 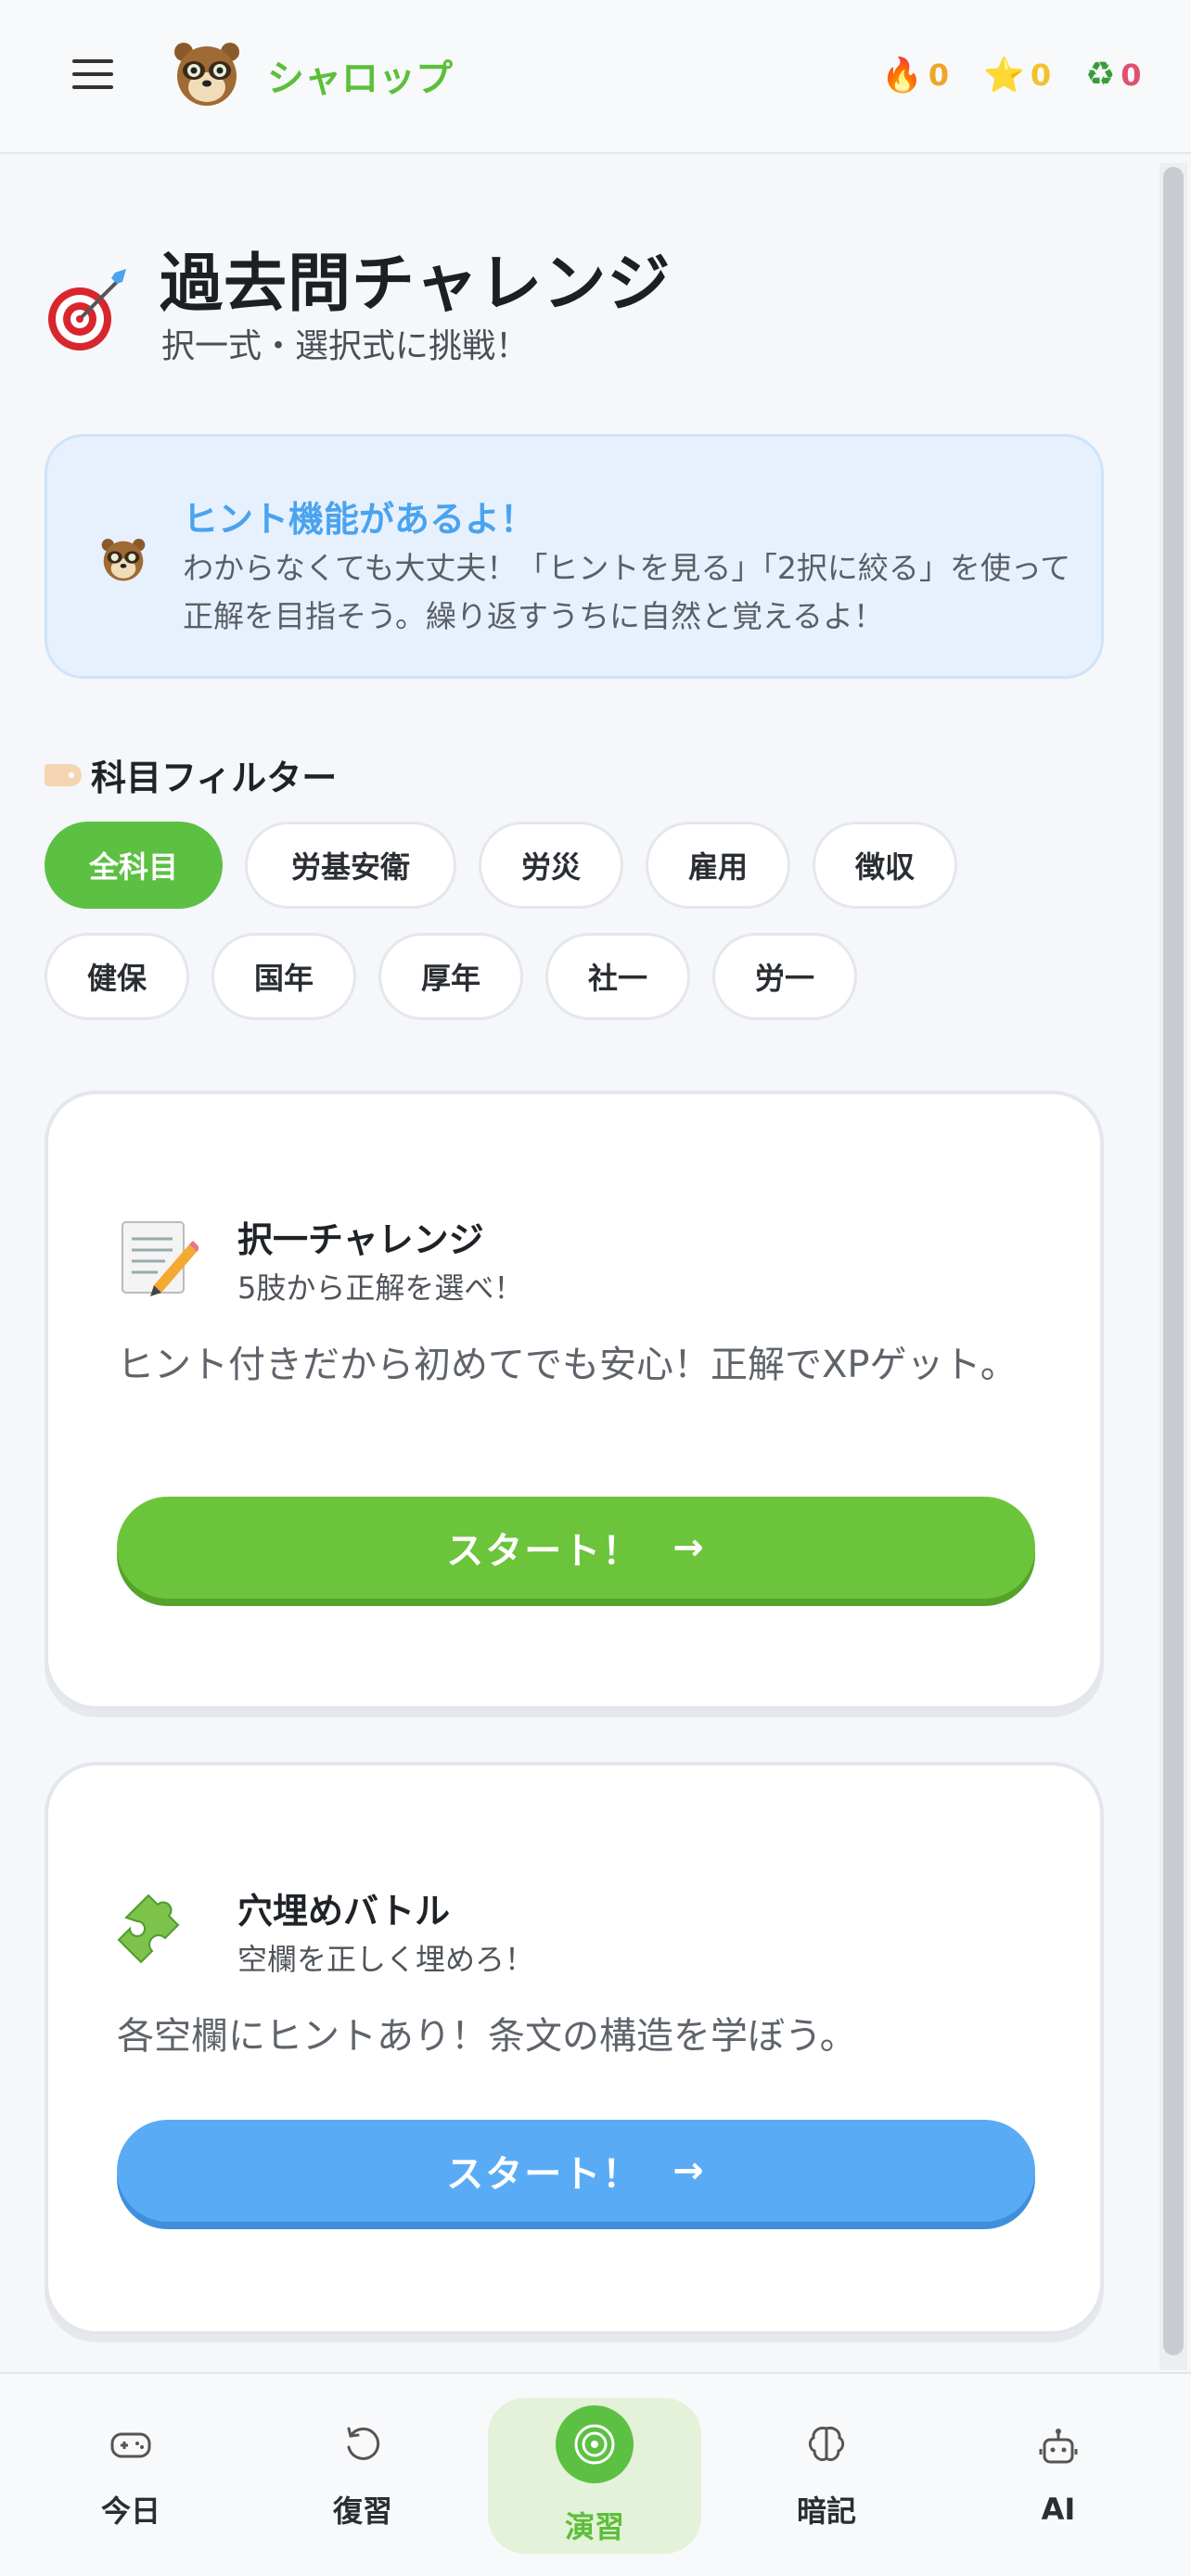 I want to click on target-dart-icon, so click(x=87, y=310).